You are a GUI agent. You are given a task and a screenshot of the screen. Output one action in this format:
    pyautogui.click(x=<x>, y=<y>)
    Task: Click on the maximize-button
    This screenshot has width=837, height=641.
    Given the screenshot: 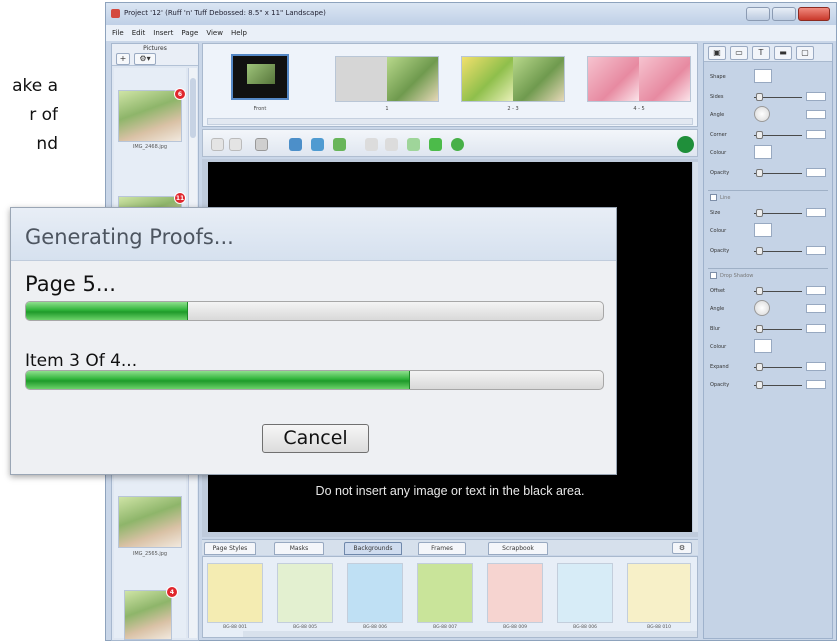 What is the action you would take?
    pyautogui.click(x=784, y=14)
    